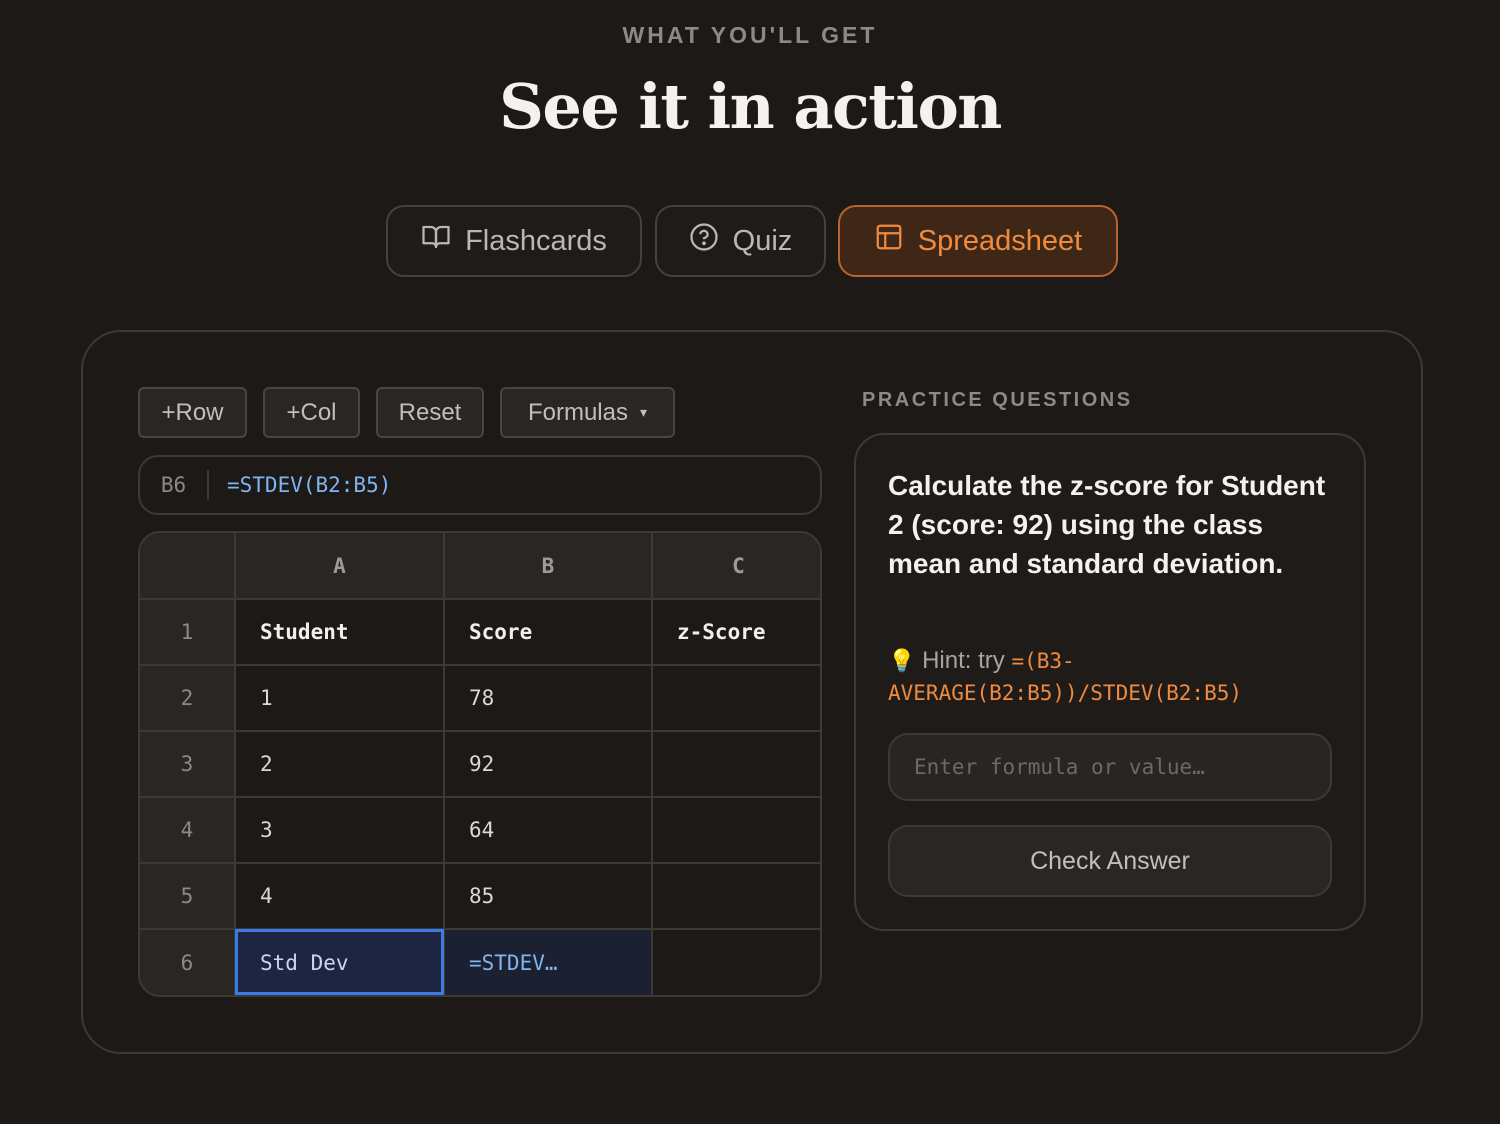  I want to click on cell-reference: B6, so click(174, 485).